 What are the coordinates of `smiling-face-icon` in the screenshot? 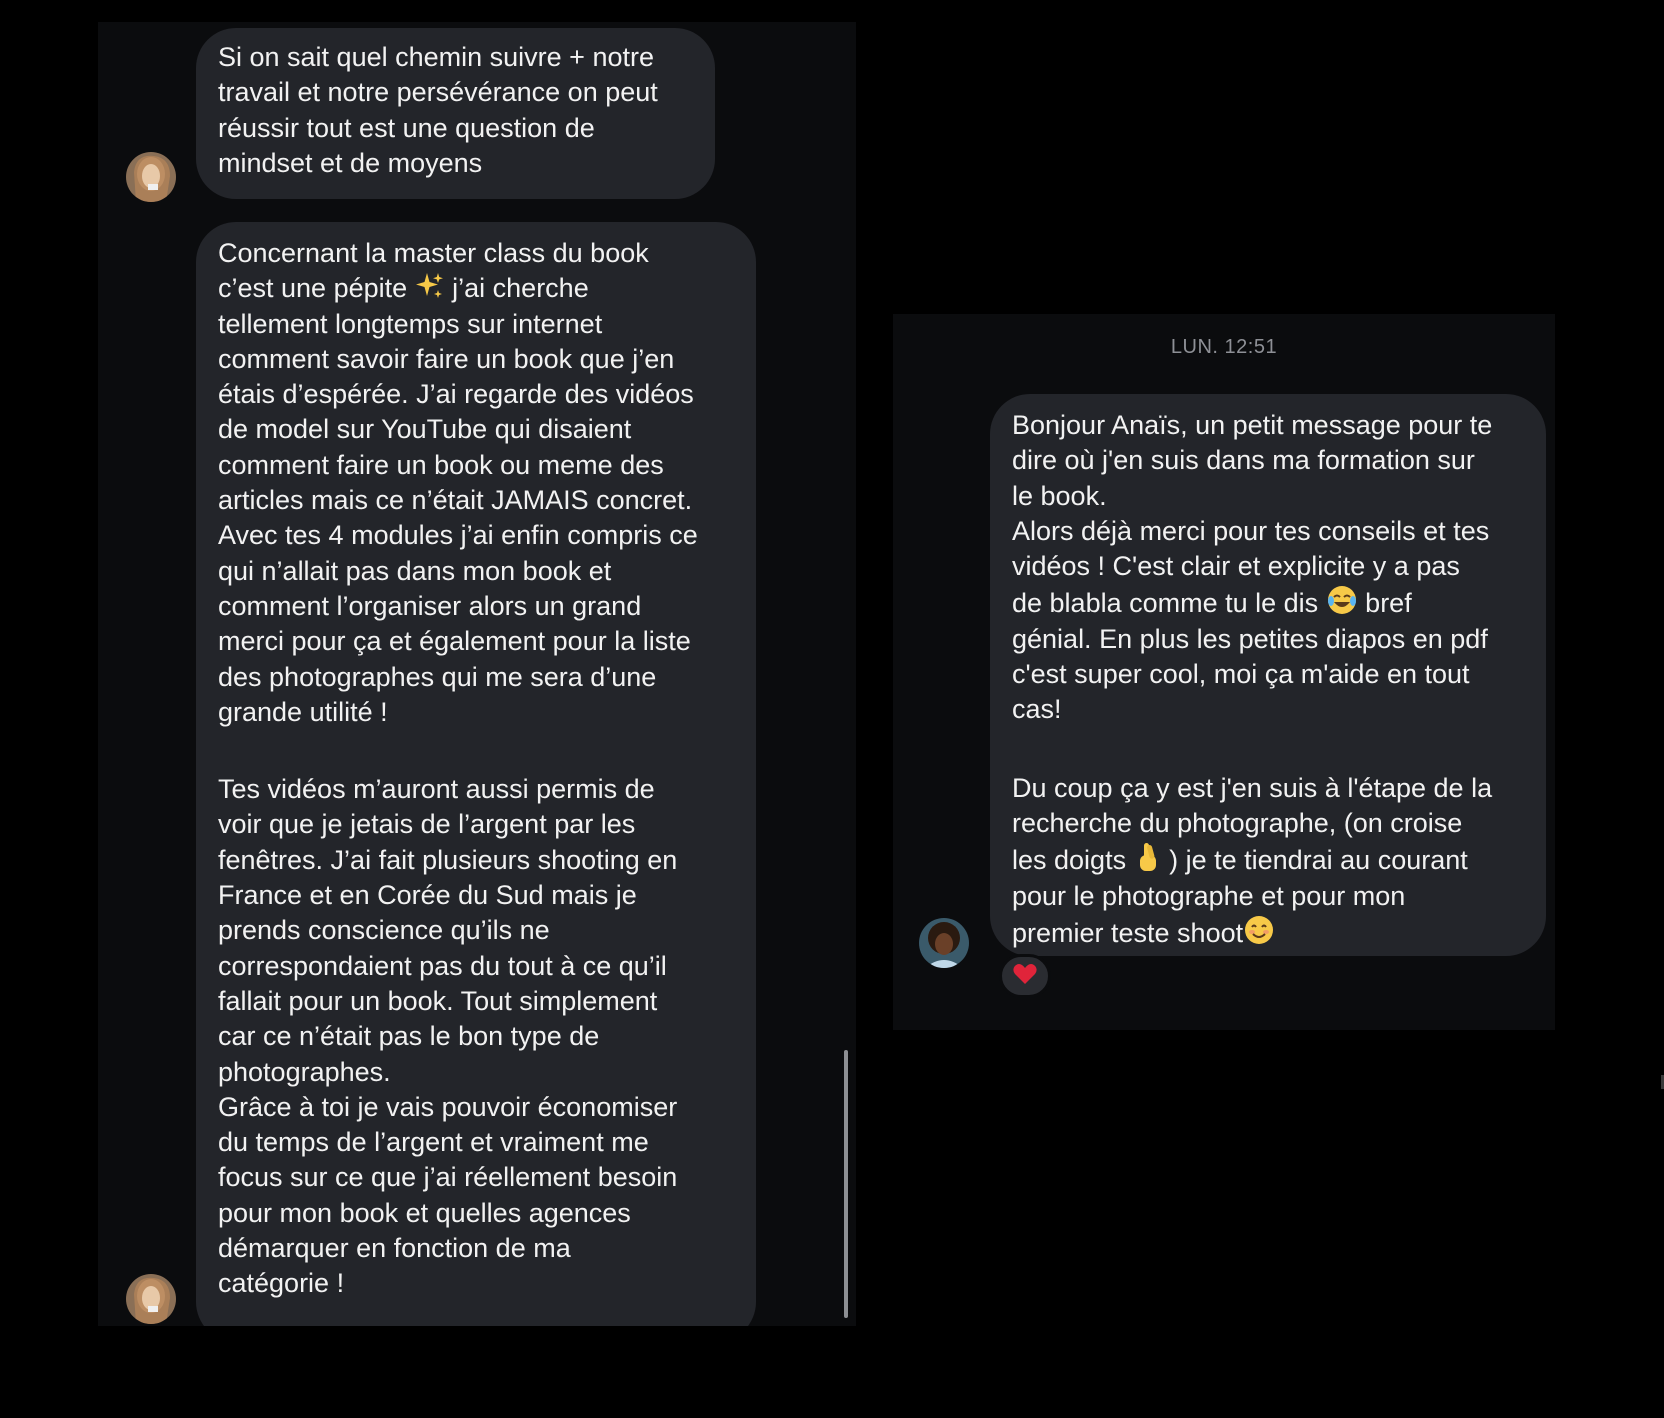 It's located at (1259, 930).